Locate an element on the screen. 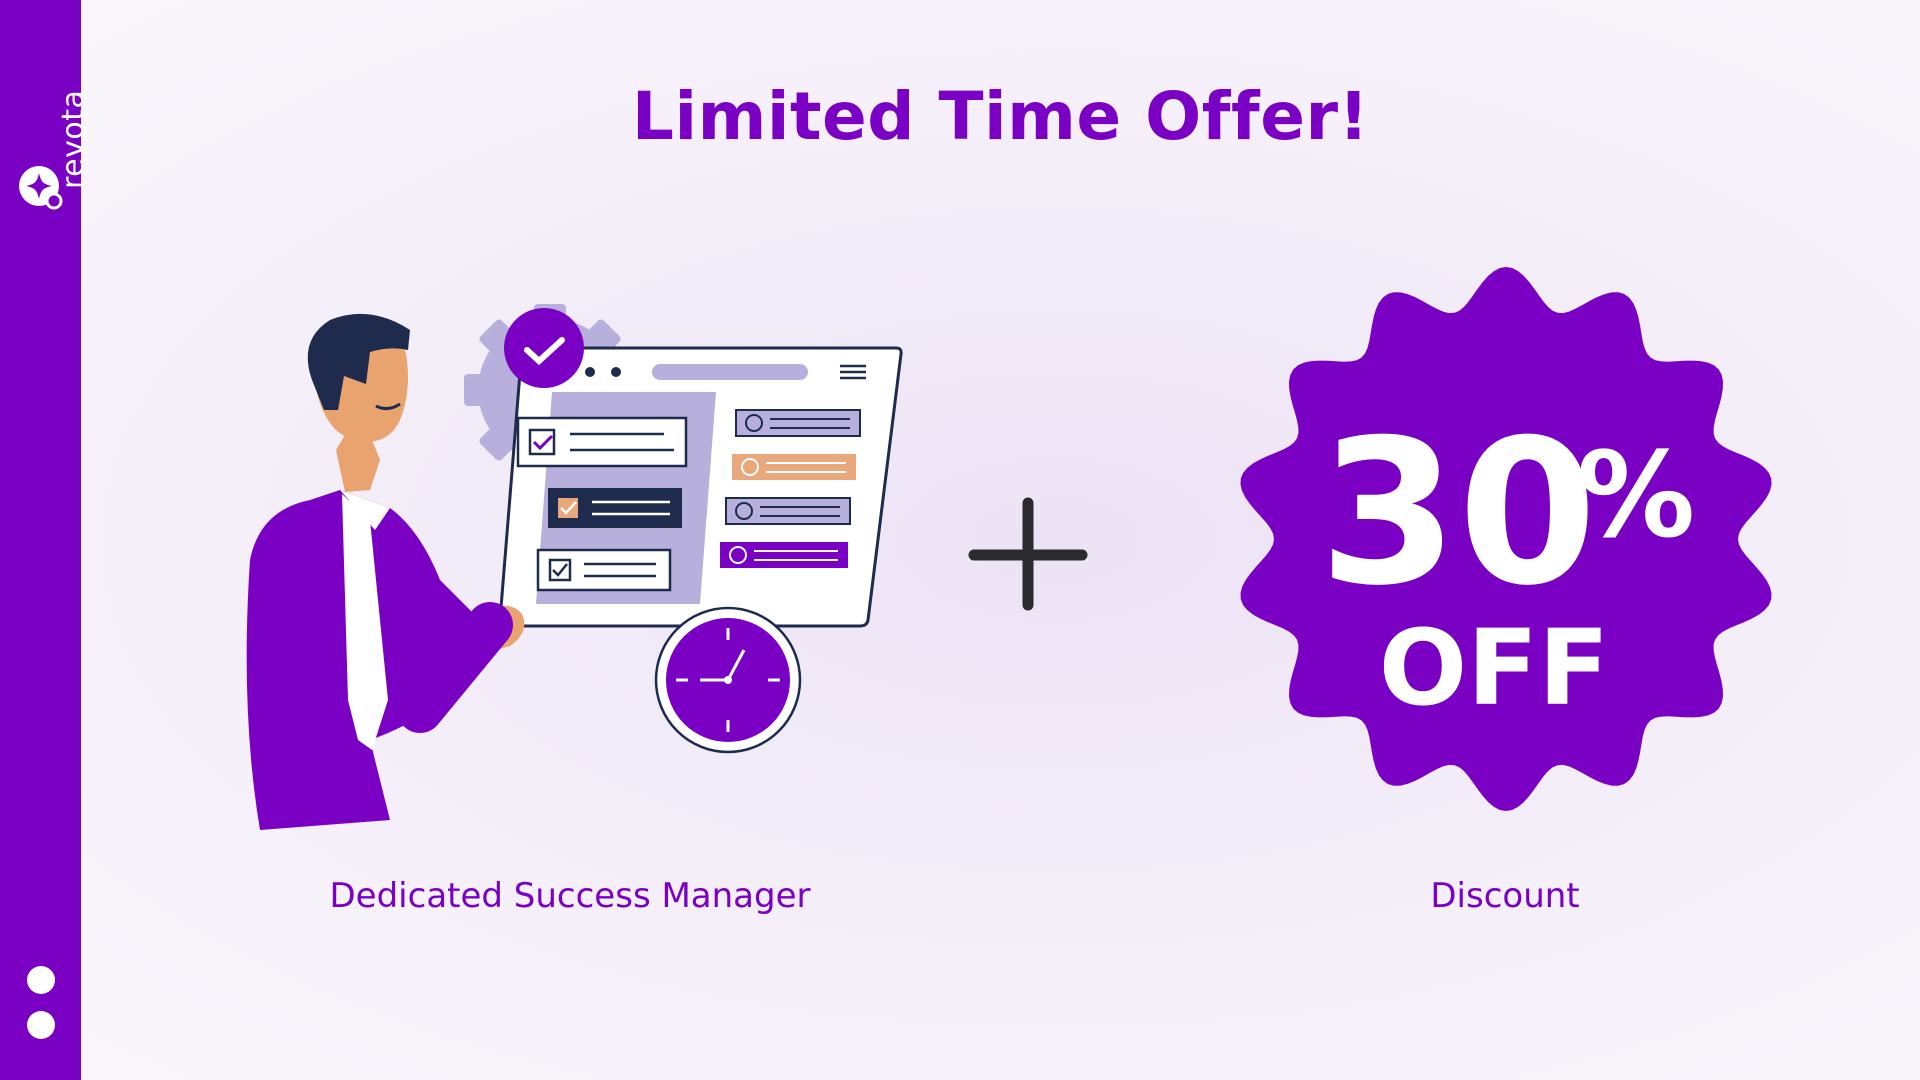  discount-off: OFF is located at coordinates (1494, 668).